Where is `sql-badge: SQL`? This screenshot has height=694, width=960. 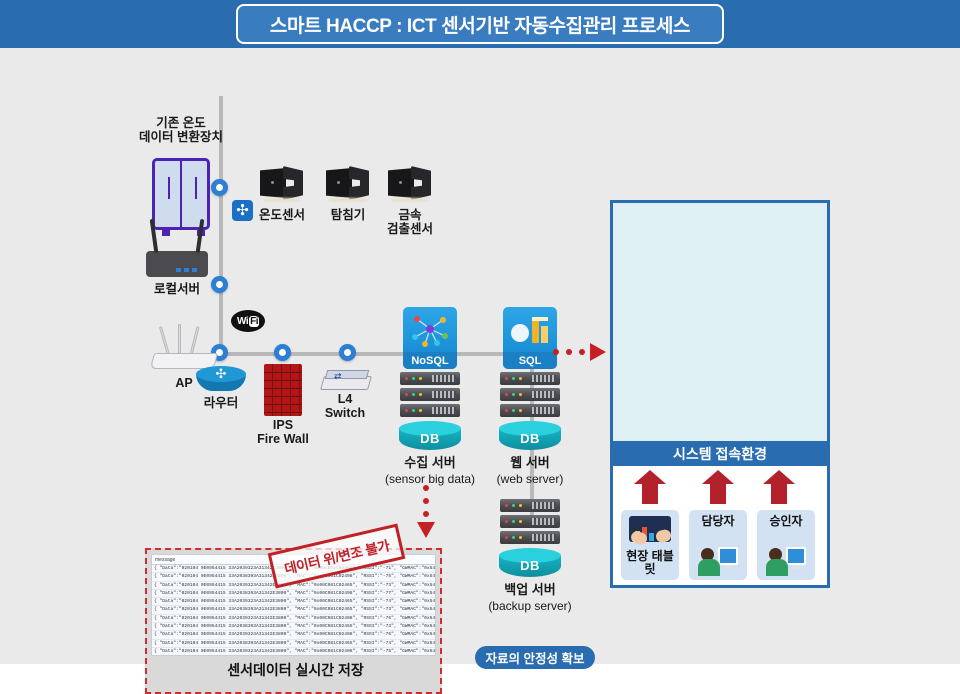 sql-badge: SQL is located at coordinates (530, 338).